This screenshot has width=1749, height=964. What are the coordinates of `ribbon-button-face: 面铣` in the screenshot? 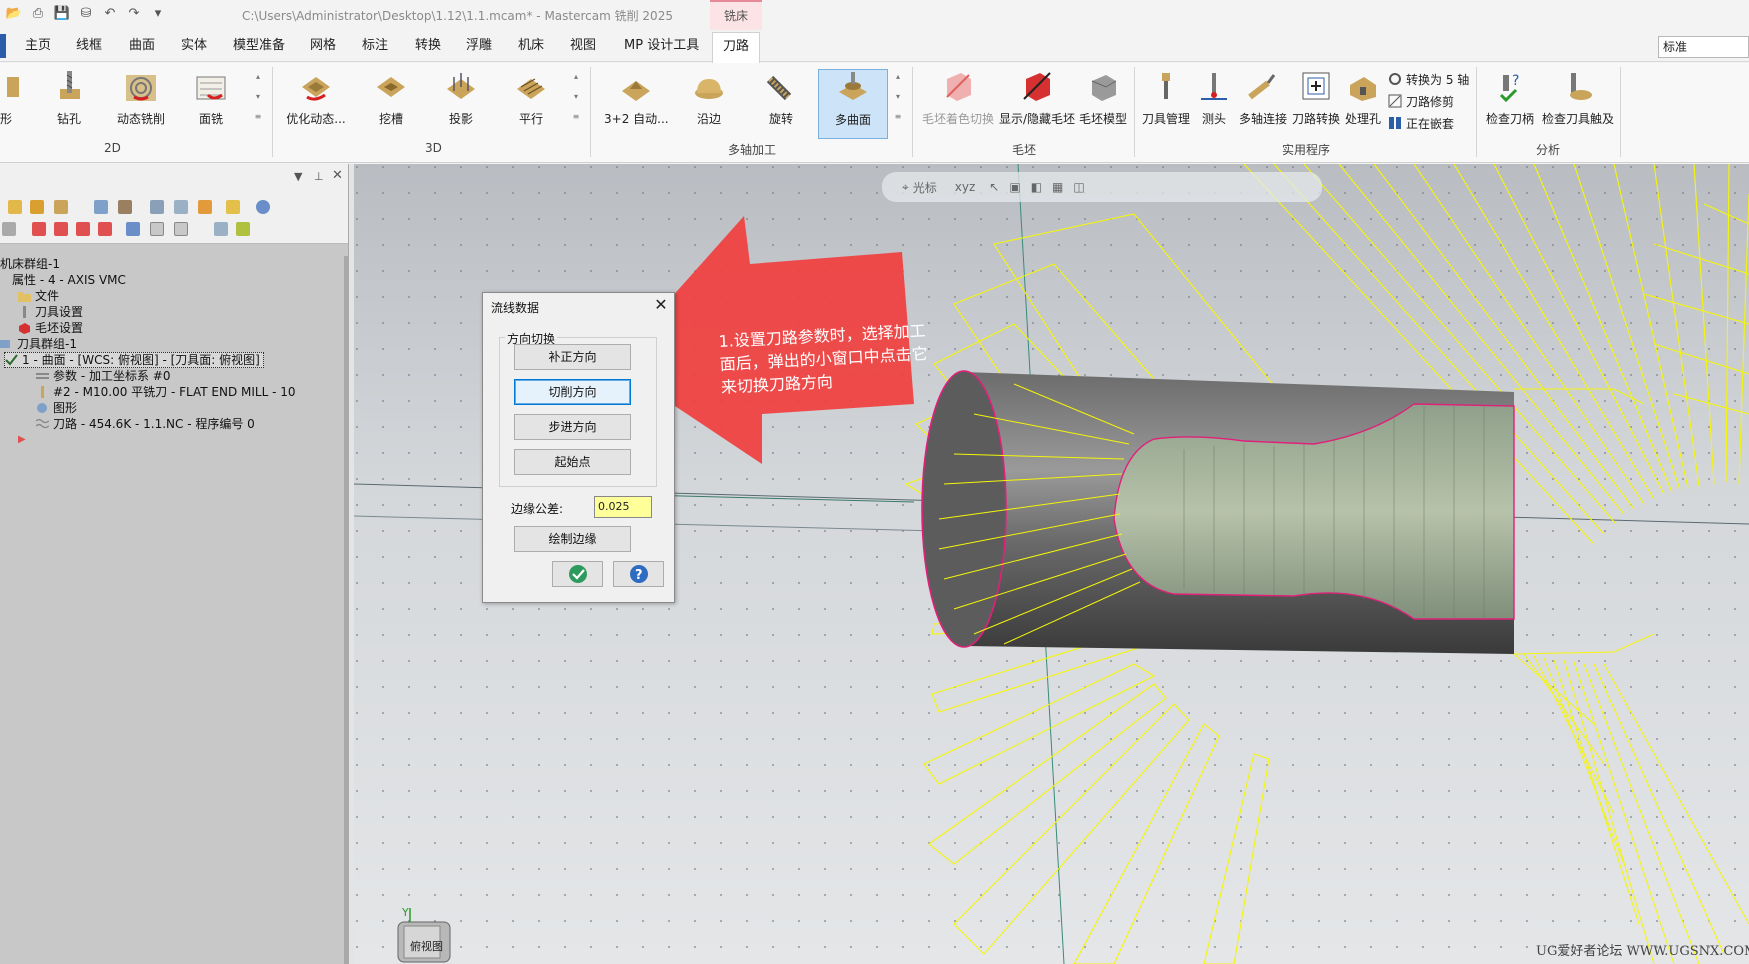 It's located at (211, 104).